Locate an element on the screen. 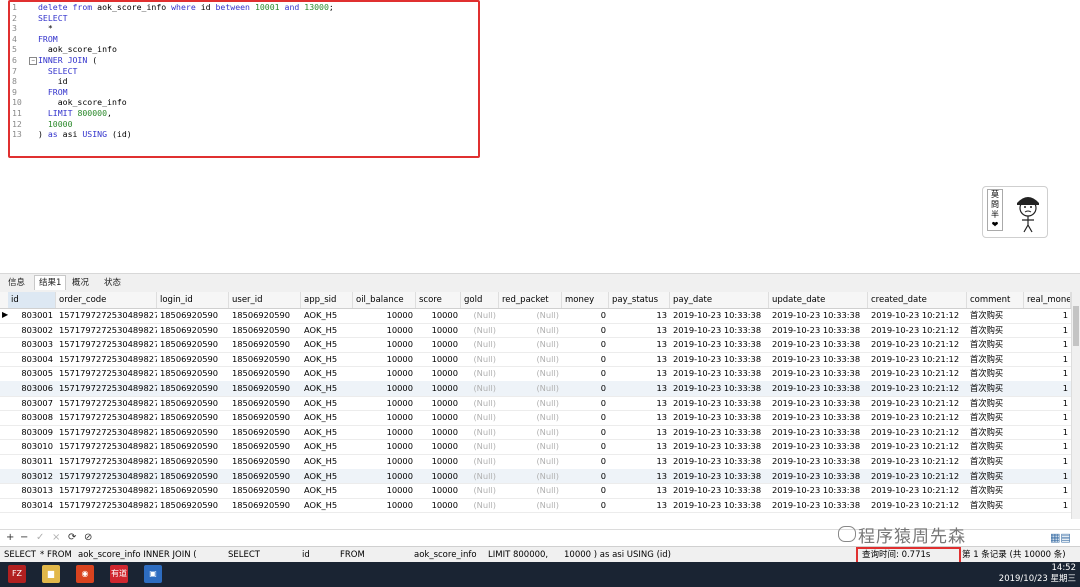 This screenshot has height=587, width=1080. cell-id: 803009 is located at coordinates (32, 432).